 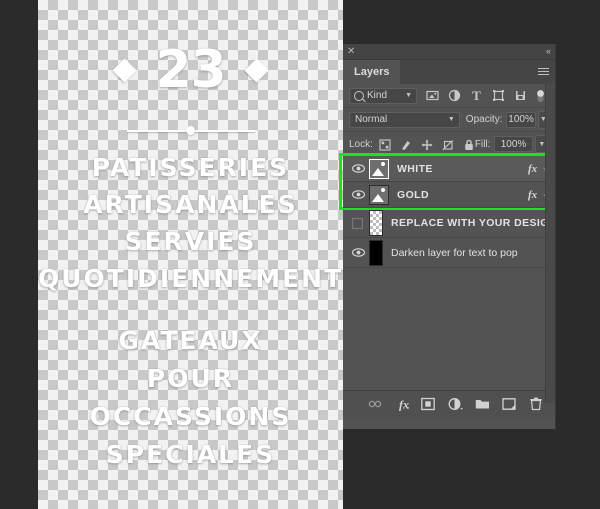 What do you see at coordinates (413, 194) in the screenshot?
I see `layer-name: GOLD` at bounding box center [413, 194].